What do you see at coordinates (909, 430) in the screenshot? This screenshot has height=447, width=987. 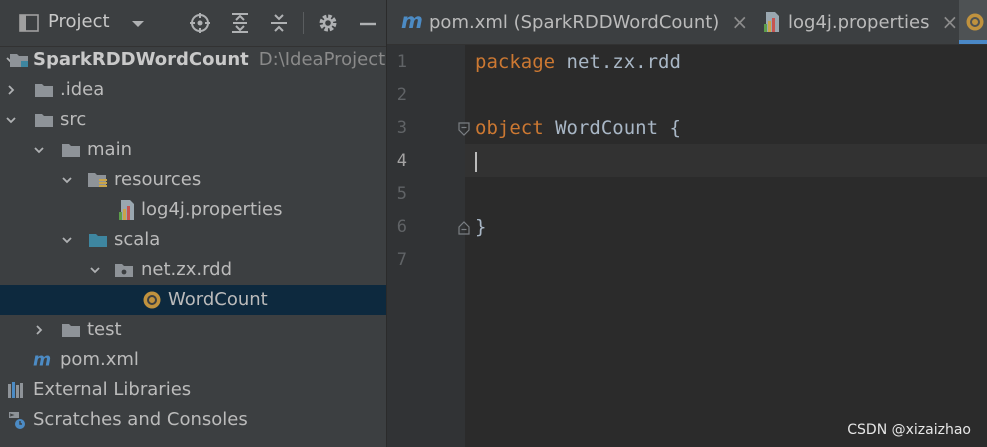 I see `watermark: CSDN @xizaizhao` at bounding box center [909, 430].